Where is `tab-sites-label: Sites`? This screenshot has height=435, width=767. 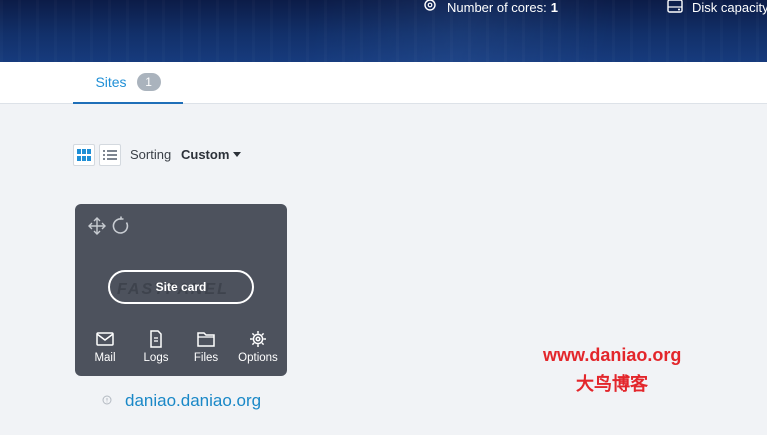
tab-sites-label: Sites is located at coordinates (111, 82).